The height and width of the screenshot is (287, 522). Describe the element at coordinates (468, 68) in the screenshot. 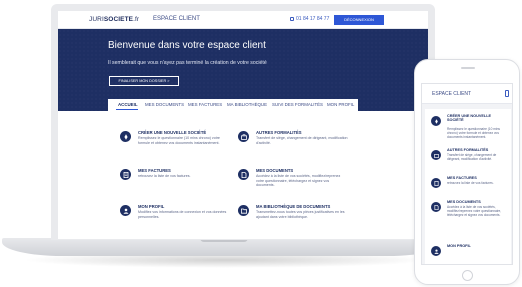

I see `phone-speaker` at that location.